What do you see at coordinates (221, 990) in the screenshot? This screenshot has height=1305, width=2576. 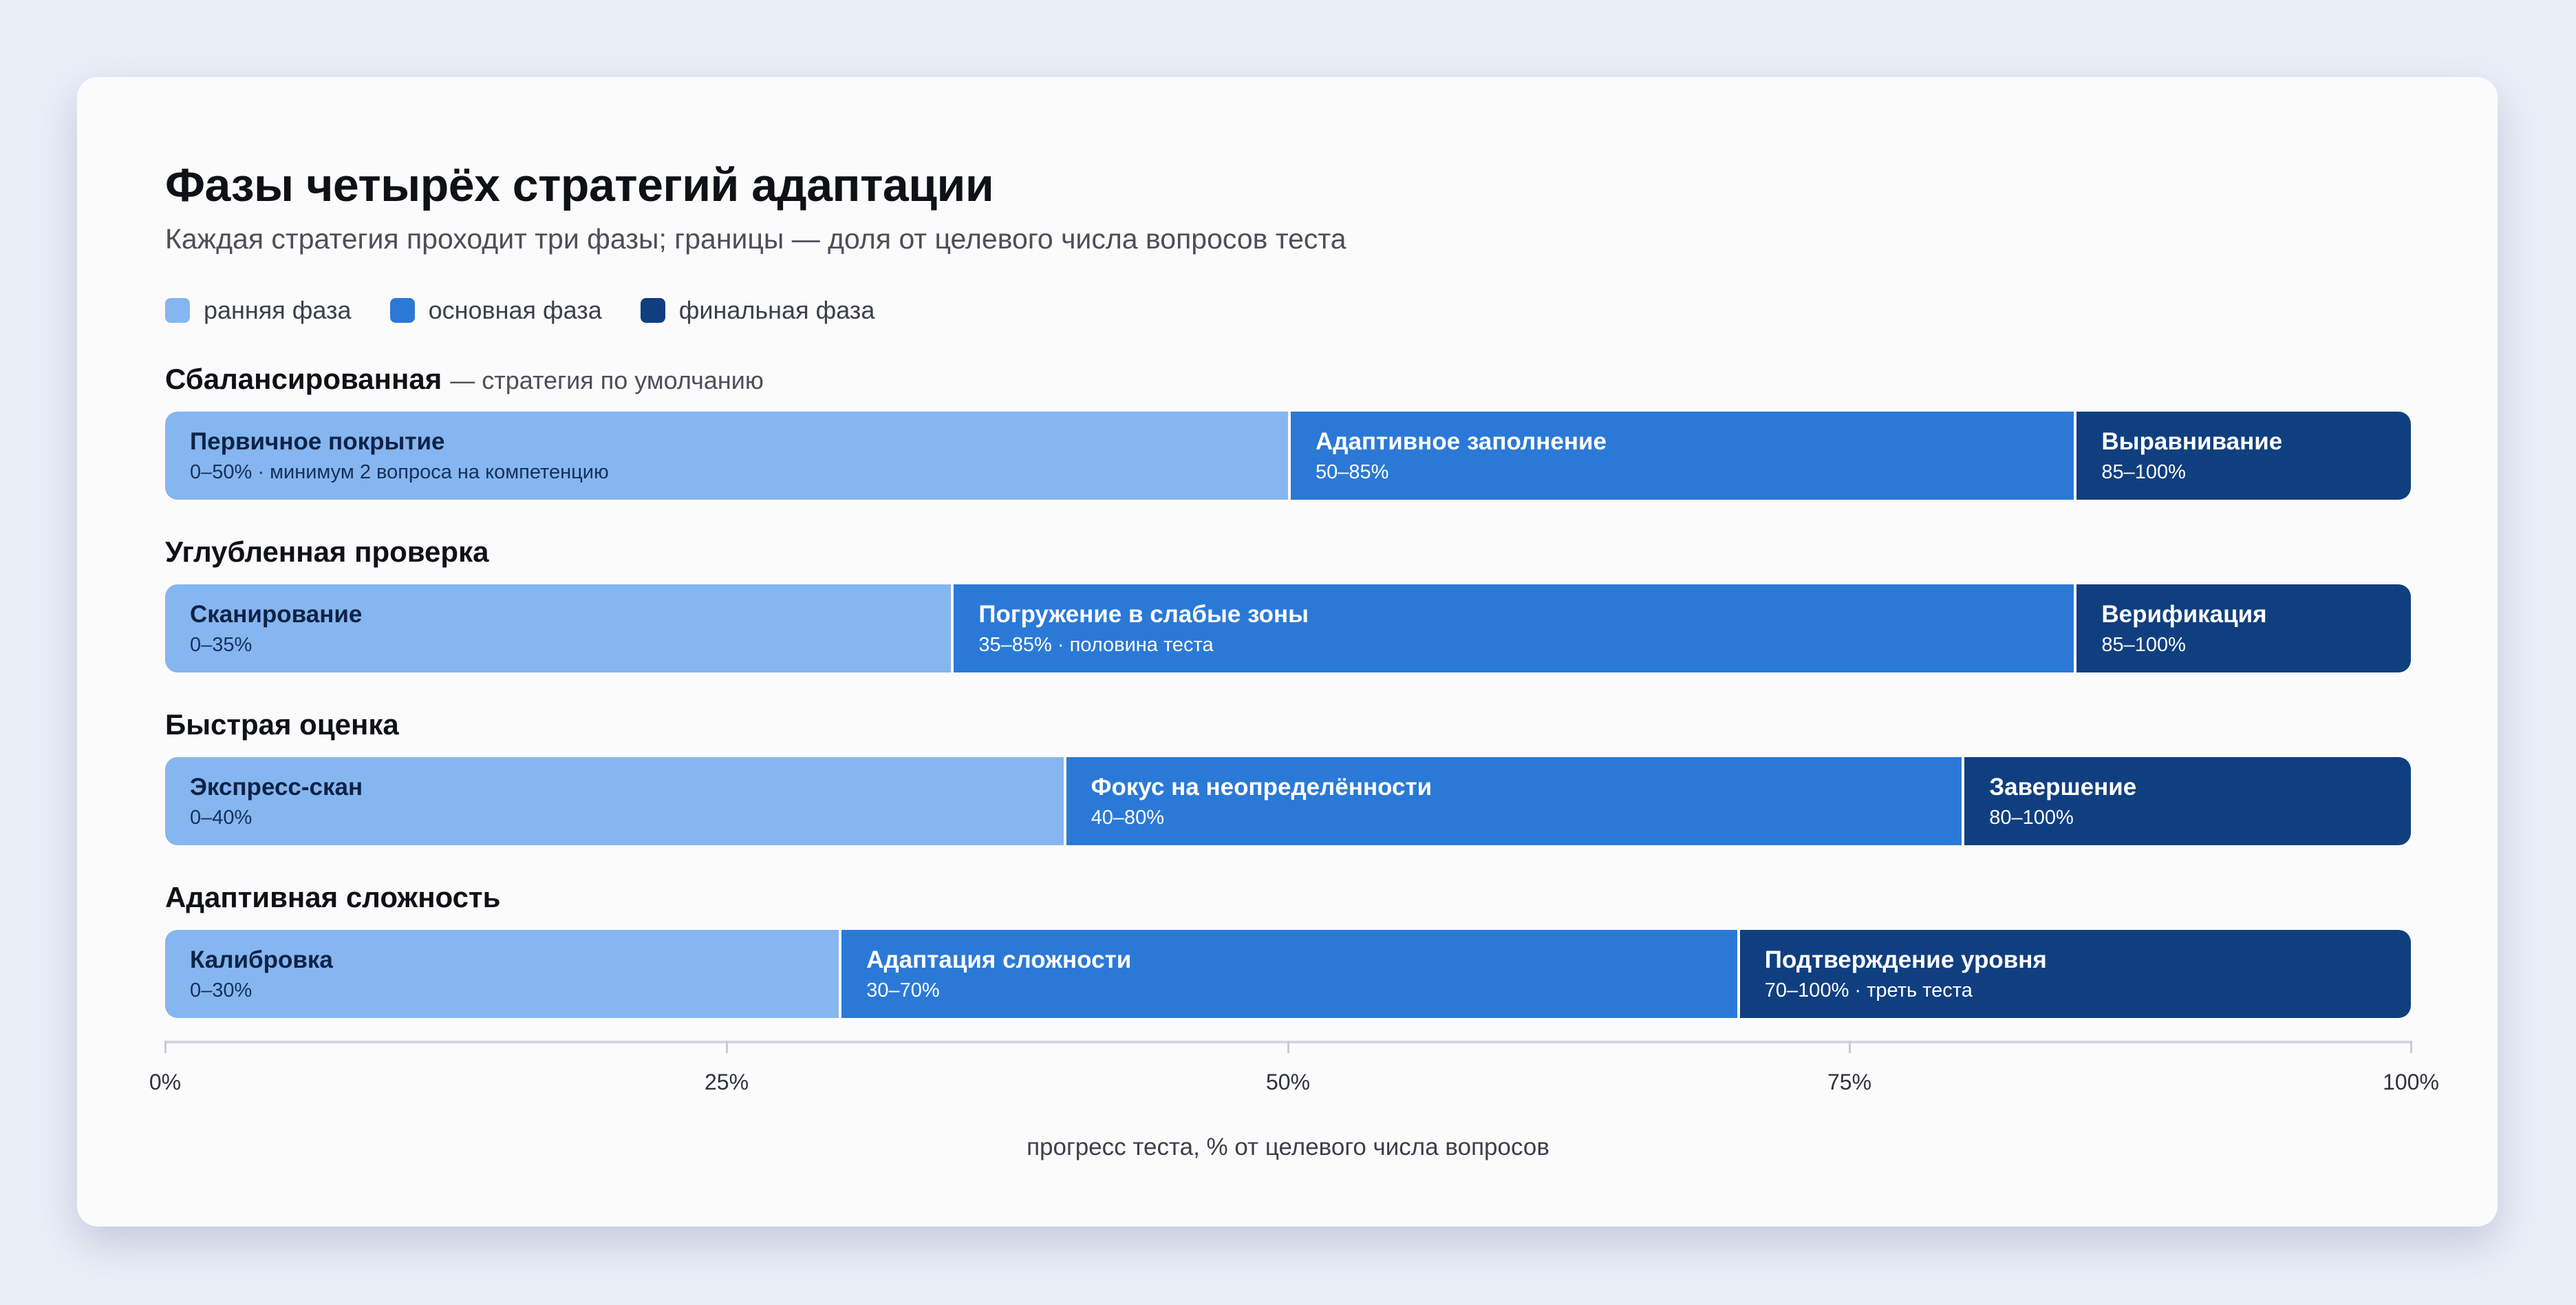 I see `phase-range-label: 0–30%` at bounding box center [221, 990].